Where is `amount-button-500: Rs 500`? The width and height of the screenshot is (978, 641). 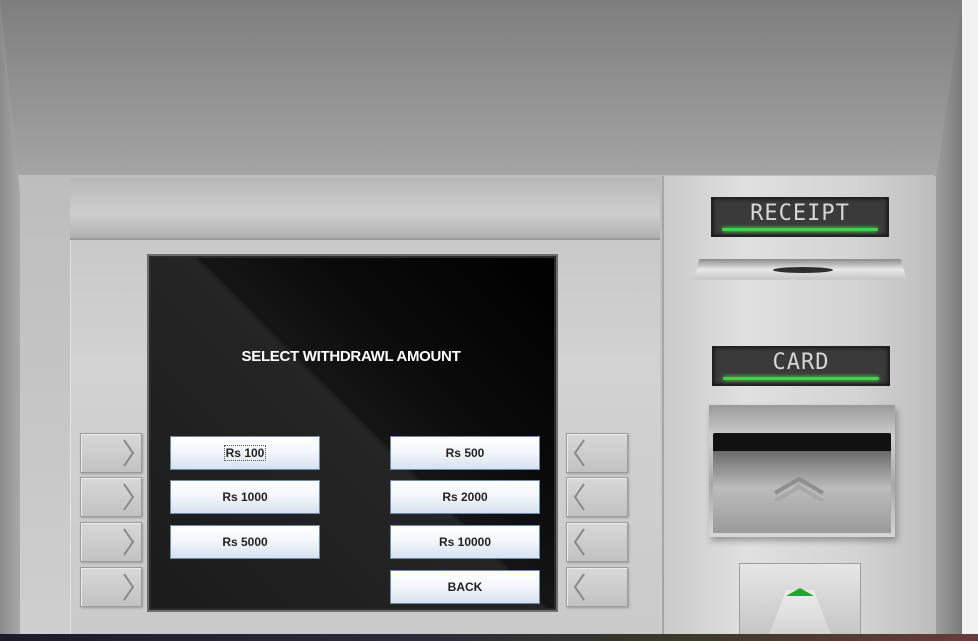 amount-button-500: Rs 500 is located at coordinates (465, 453).